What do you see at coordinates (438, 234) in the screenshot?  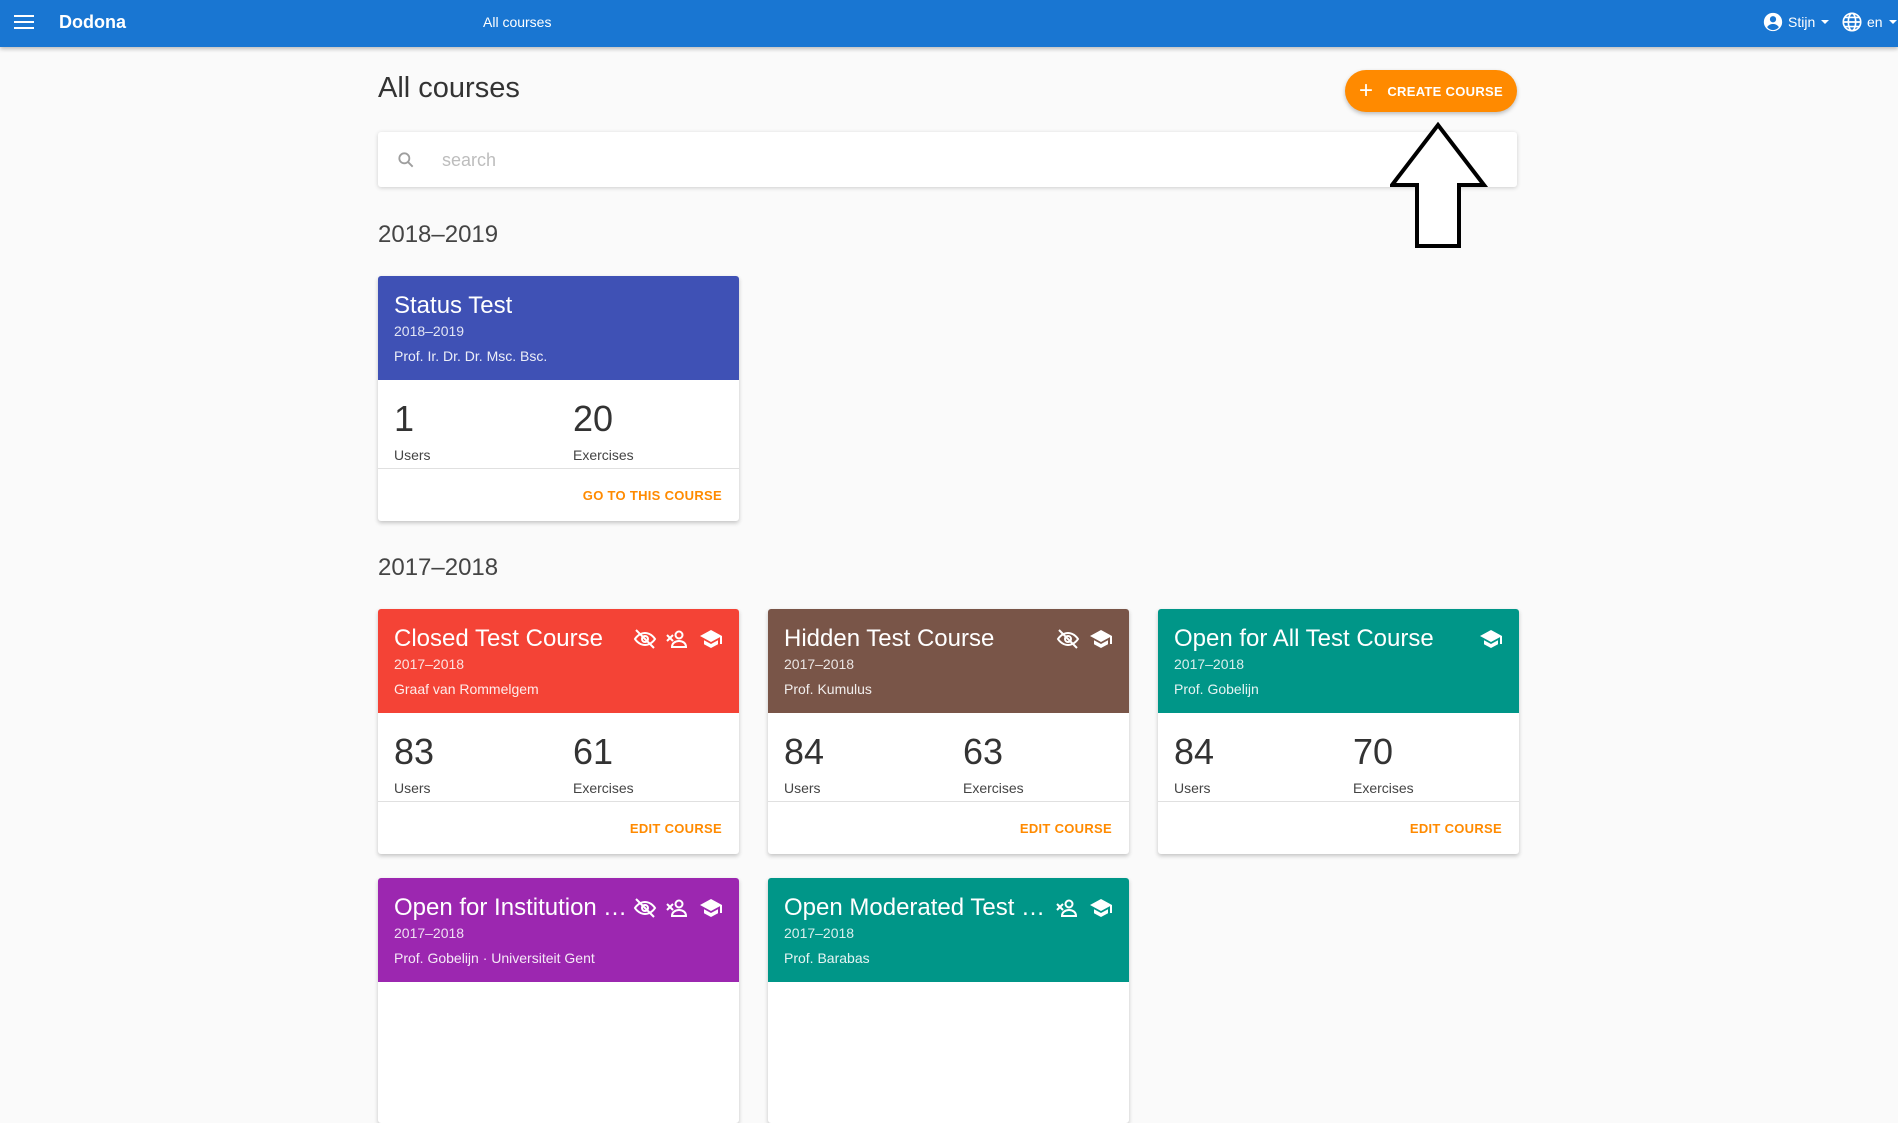 I see `year-heading: 2018–2019` at bounding box center [438, 234].